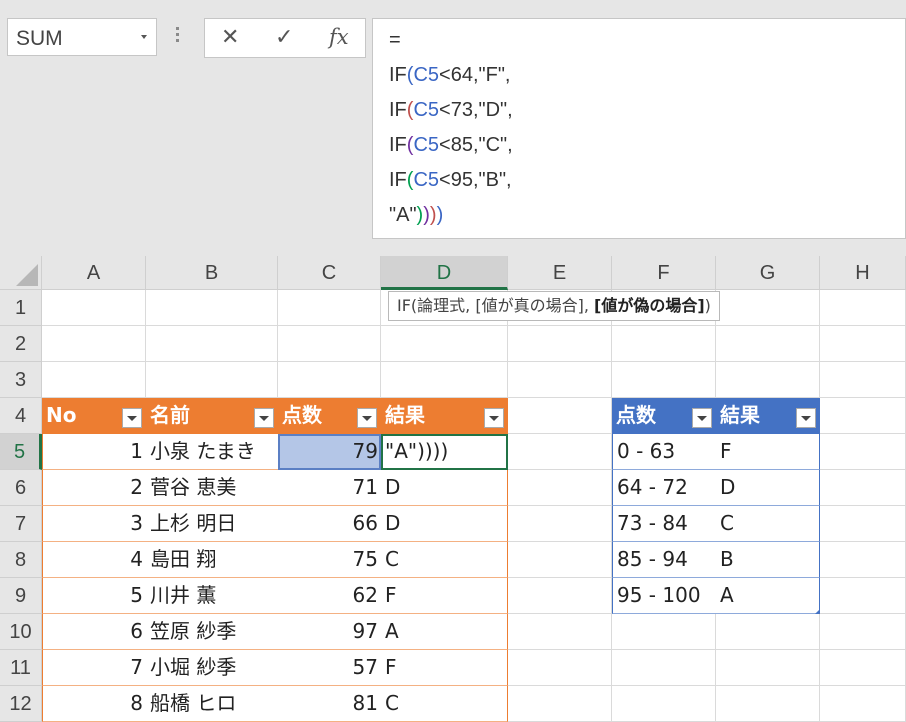 This screenshot has width=906, height=722. Describe the element at coordinates (329, 416) in the screenshot. I see `table-header-cell: 点数` at that location.